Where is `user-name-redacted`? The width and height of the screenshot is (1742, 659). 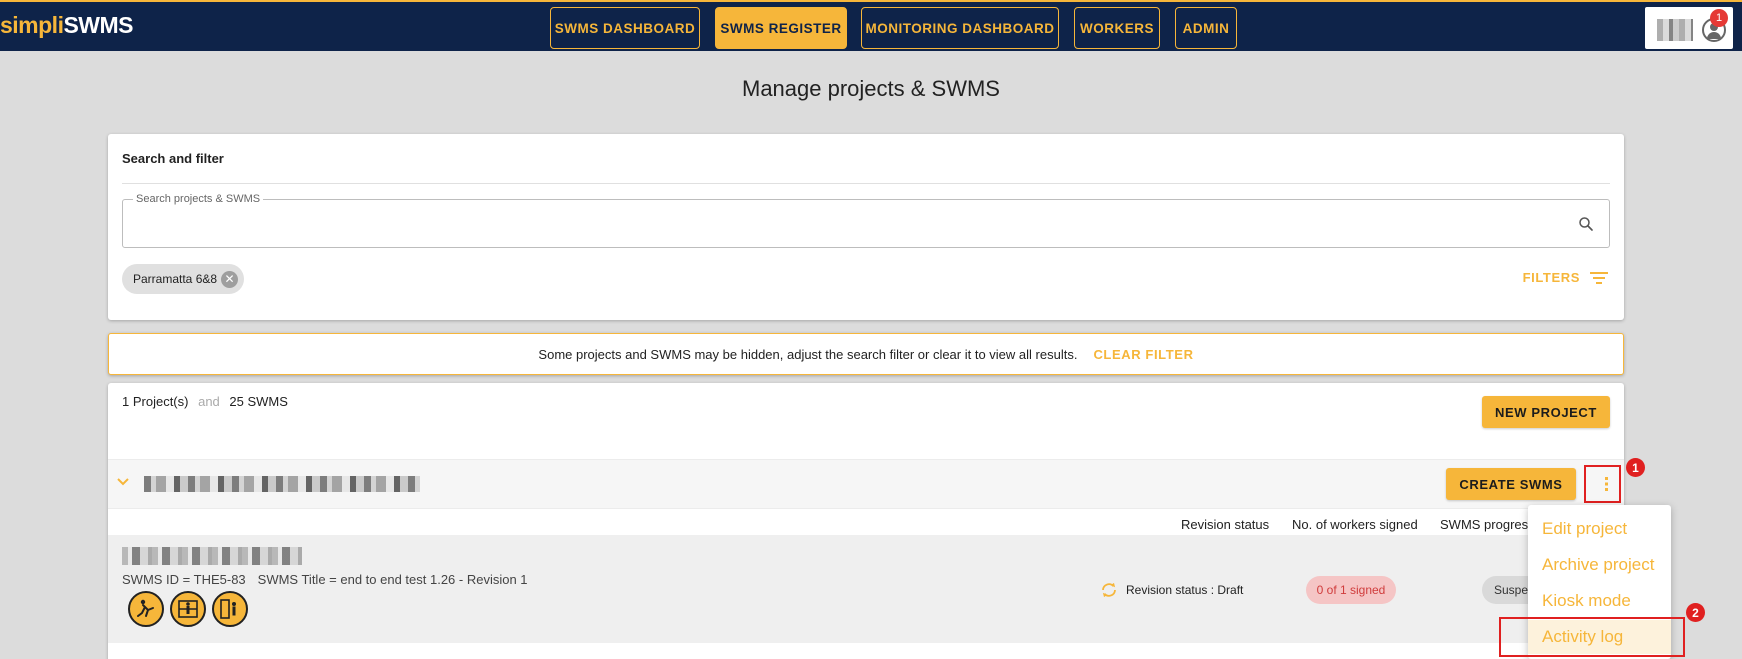 user-name-redacted is located at coordinates (1675, 30).